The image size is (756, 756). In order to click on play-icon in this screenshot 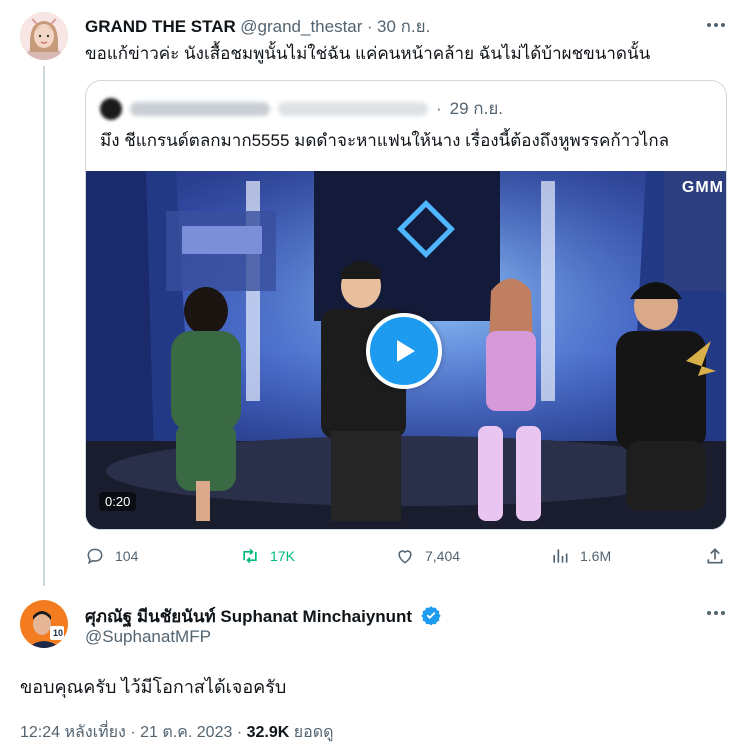, I will do `click(406, 351)`.